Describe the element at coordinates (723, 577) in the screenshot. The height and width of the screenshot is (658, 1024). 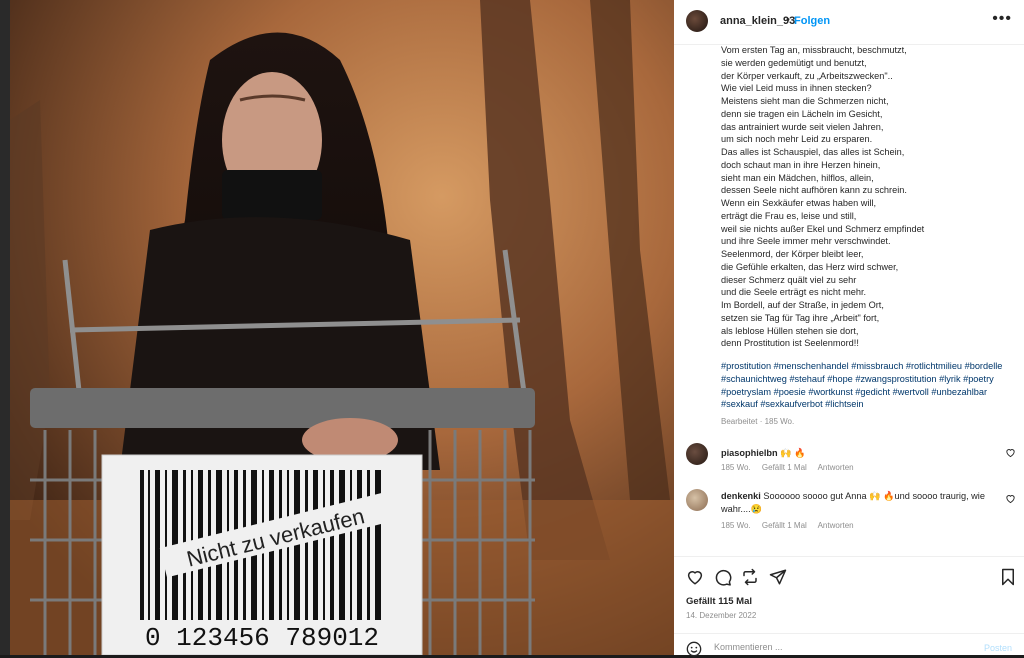
I see `comment-icon` at that location.